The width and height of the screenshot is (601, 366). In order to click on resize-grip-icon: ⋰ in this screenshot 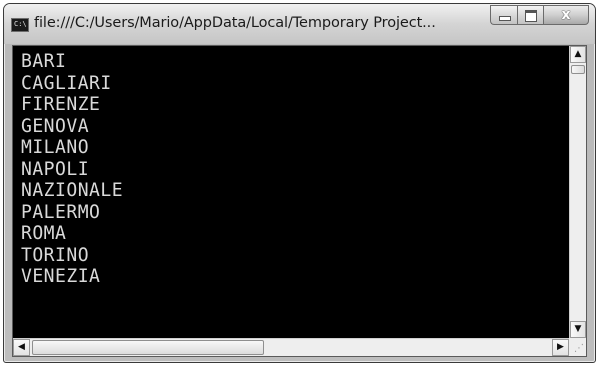, I will do `click(579, 348)`.